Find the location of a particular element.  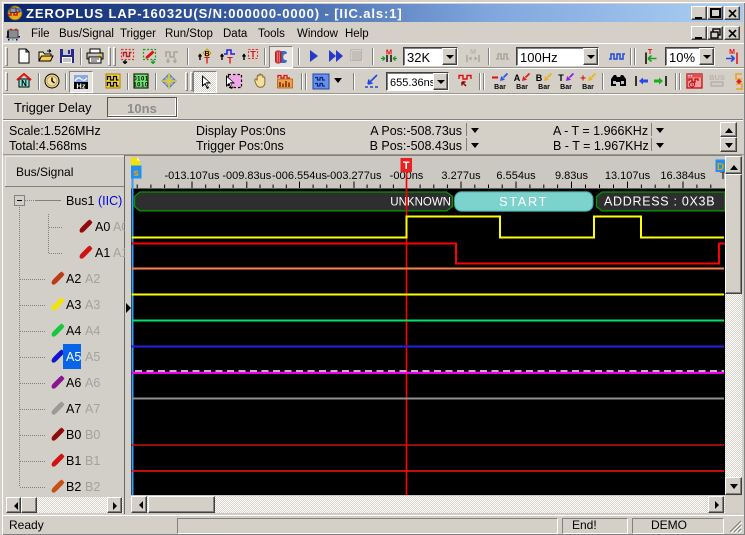

svg-text: N is located at coordinates (24, 83).